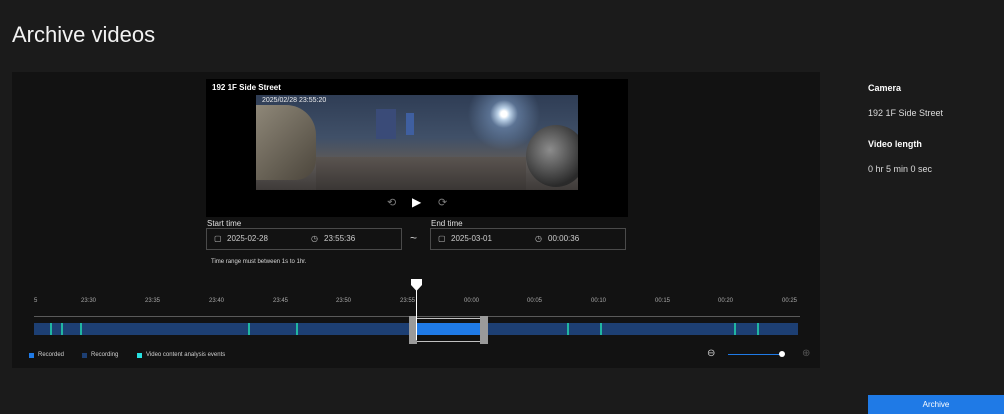 Image resolution: width=1004 pixels, height=414 pixels. What do you see at coordinates (153, 301) in the screenshot?
I see `timeline-tick: 23:35` at bounding box center [153, 301].